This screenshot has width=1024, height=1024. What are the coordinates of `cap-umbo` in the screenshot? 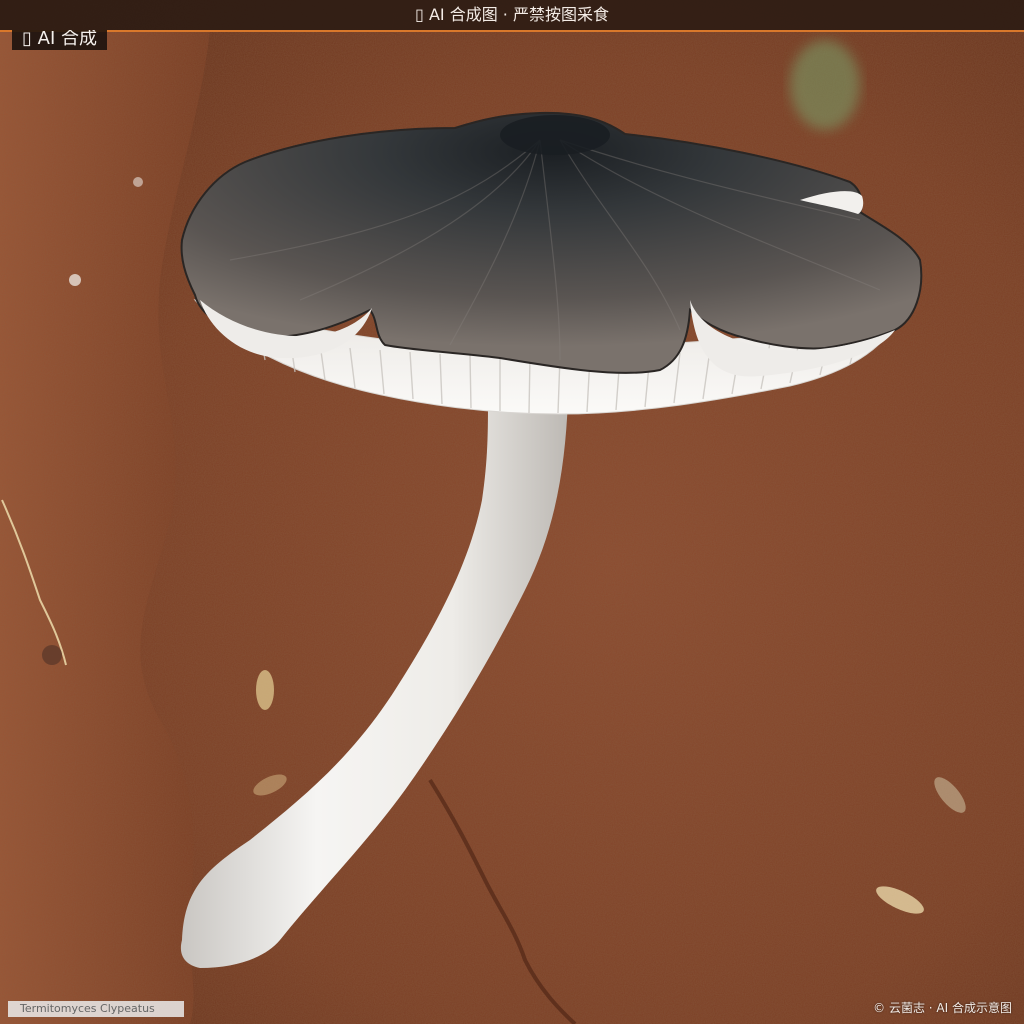 It's located at (555, 135).